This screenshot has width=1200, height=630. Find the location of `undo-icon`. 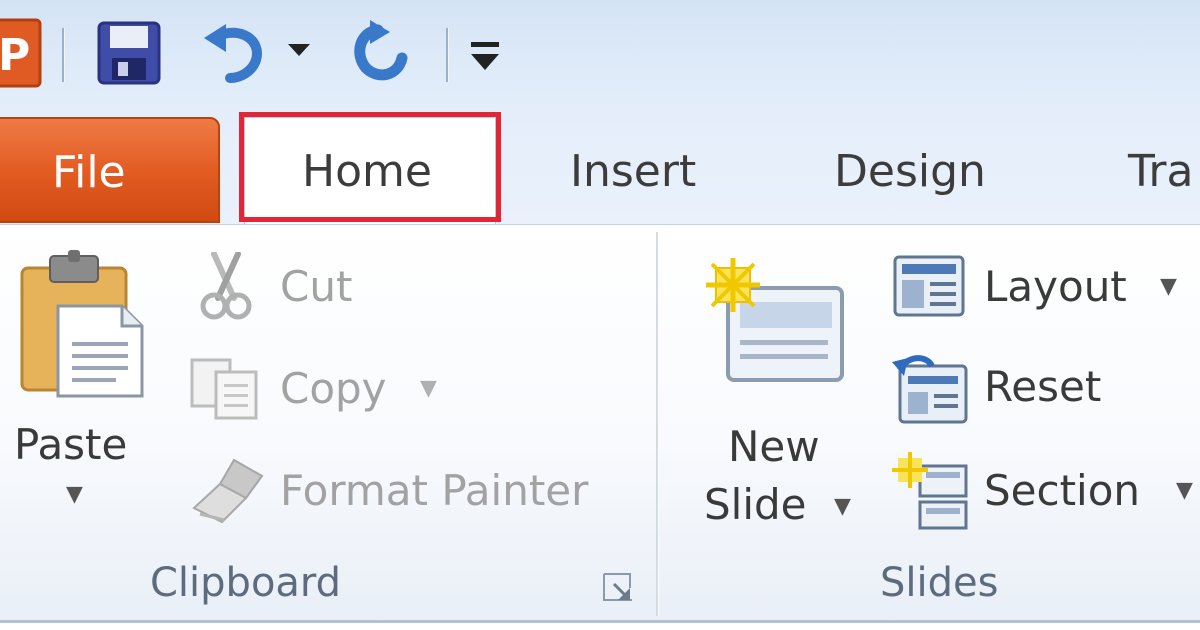

undo-icon is located at coordinates (233, 53).